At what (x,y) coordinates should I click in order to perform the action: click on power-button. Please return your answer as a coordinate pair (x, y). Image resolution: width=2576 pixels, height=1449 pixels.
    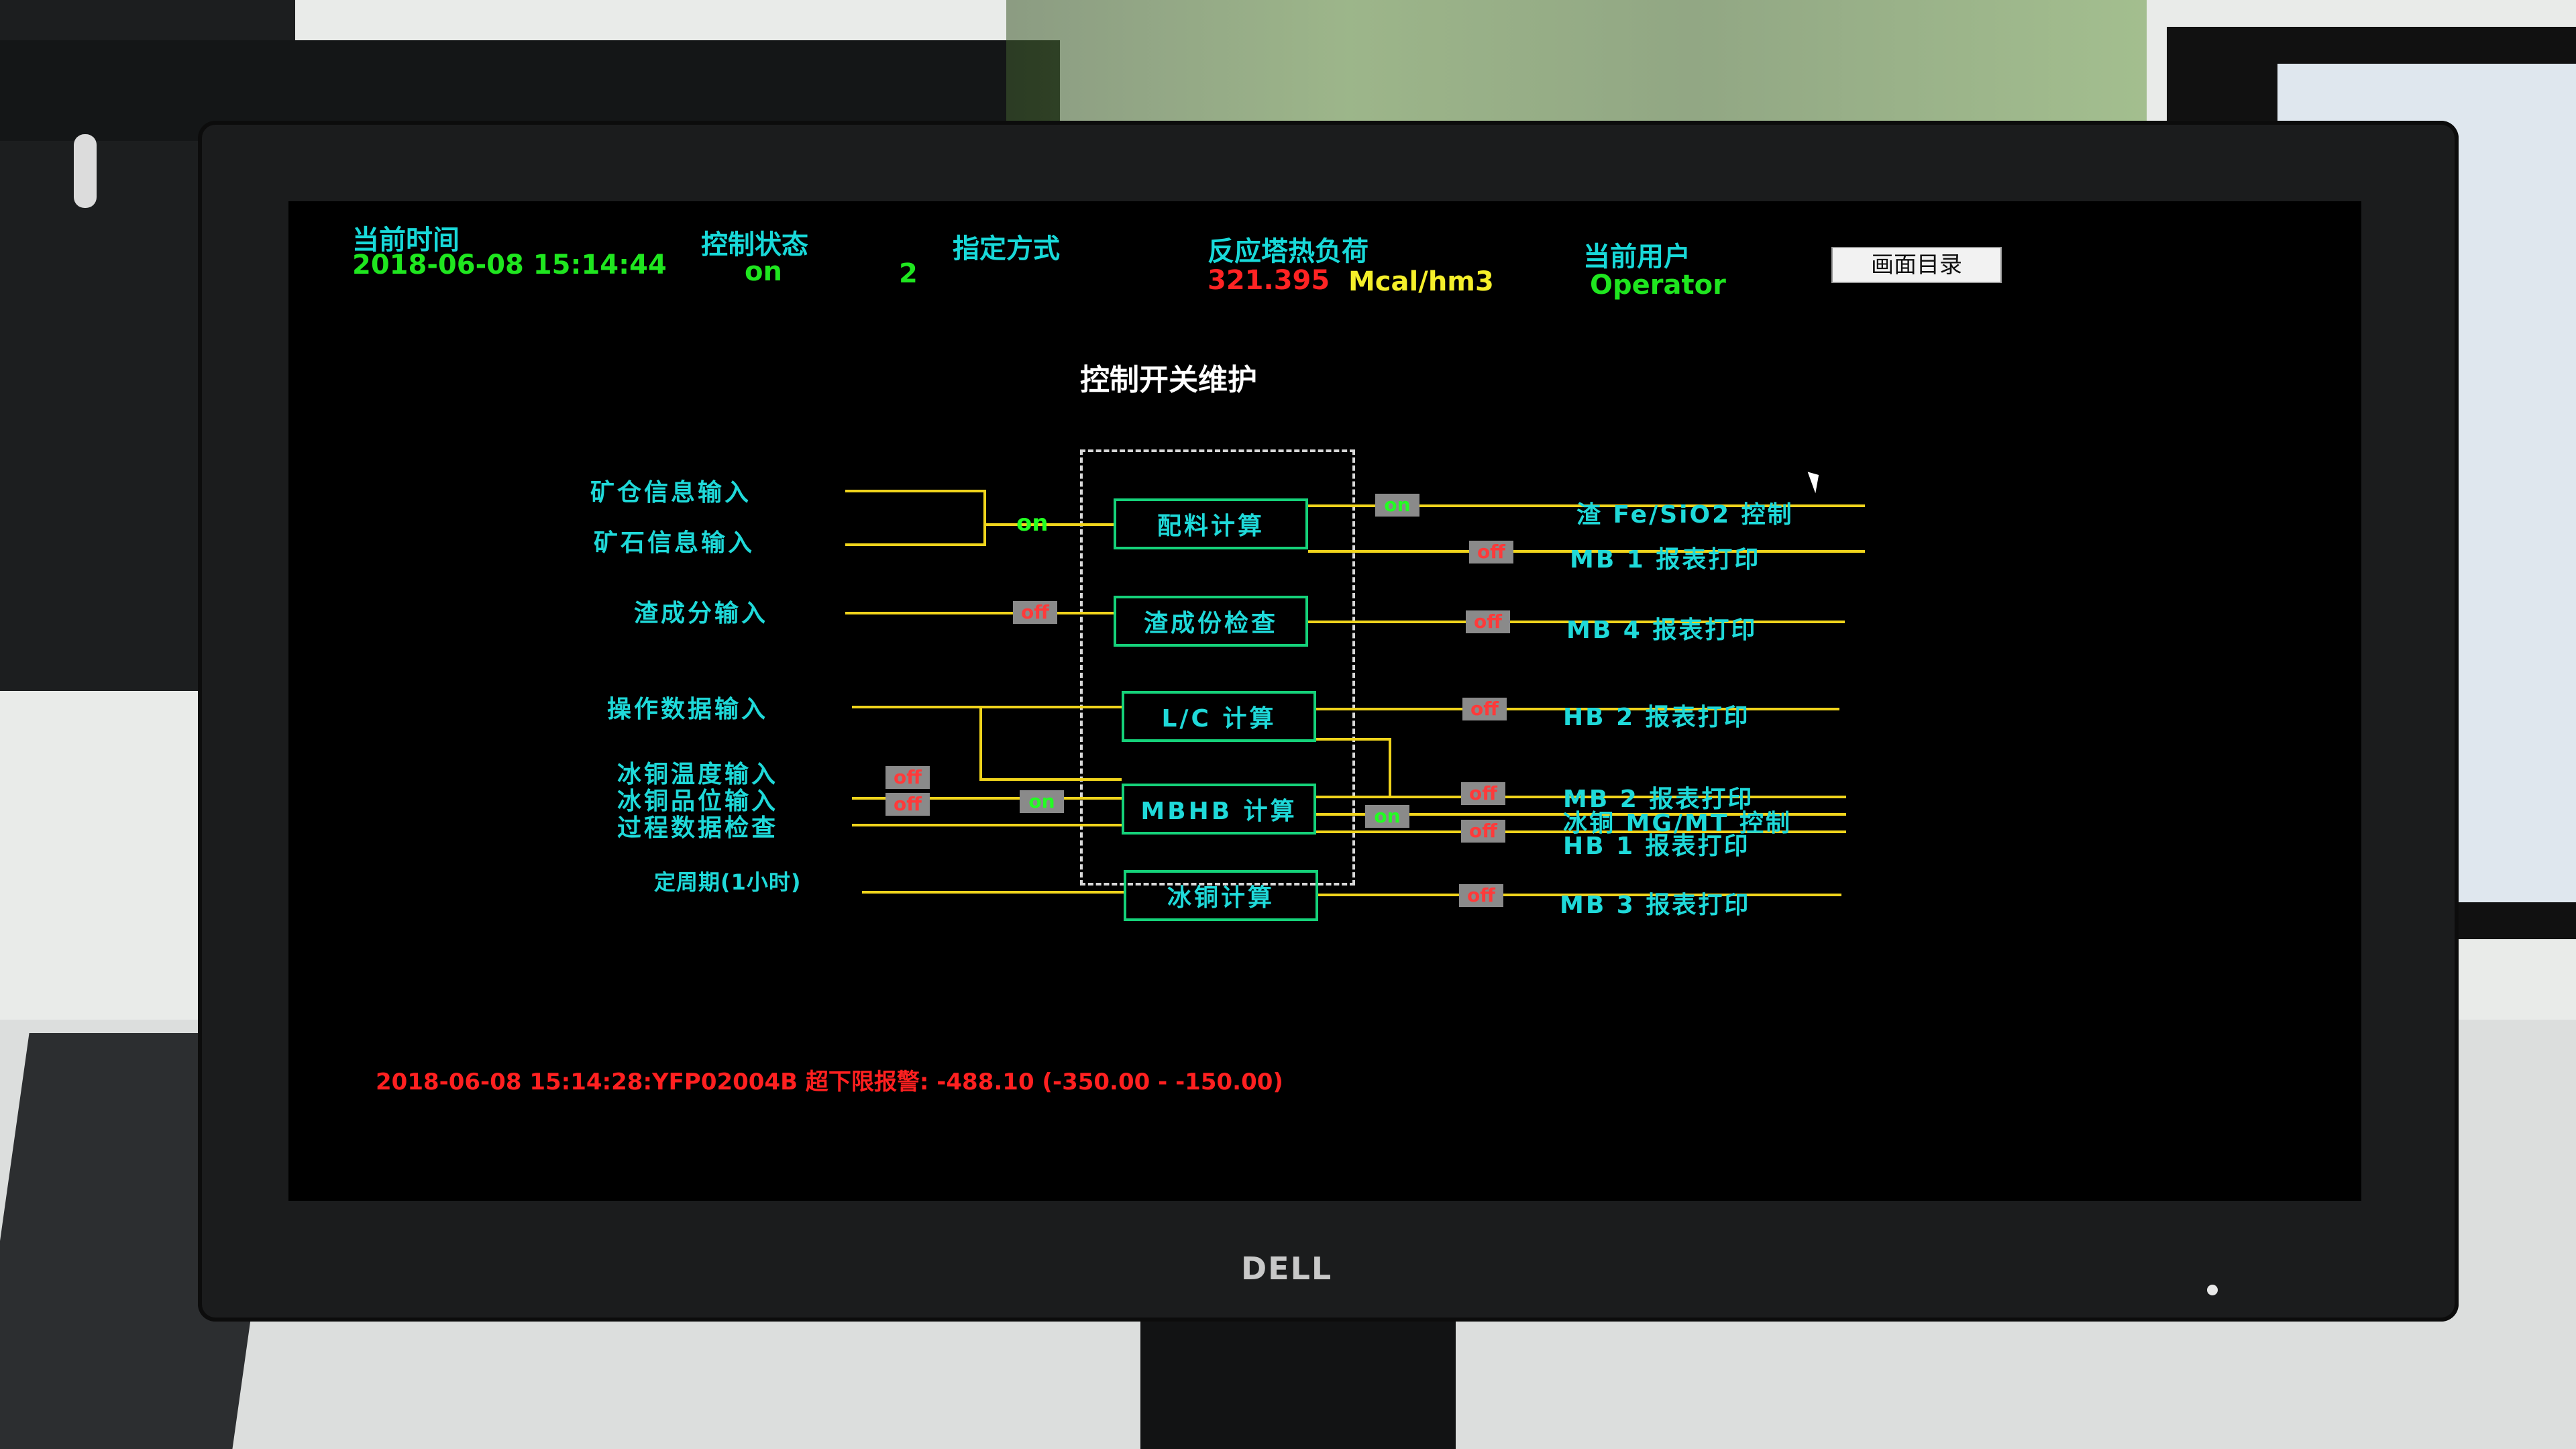
    Looking at the image, I should click on (2212, 1290).